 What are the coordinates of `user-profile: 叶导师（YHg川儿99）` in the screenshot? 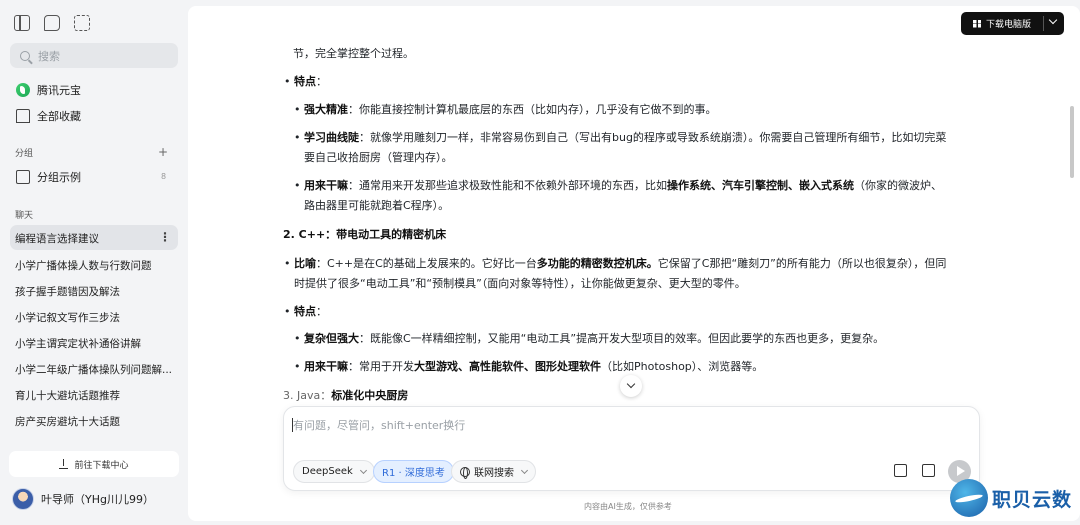 It's located at (83, 499).